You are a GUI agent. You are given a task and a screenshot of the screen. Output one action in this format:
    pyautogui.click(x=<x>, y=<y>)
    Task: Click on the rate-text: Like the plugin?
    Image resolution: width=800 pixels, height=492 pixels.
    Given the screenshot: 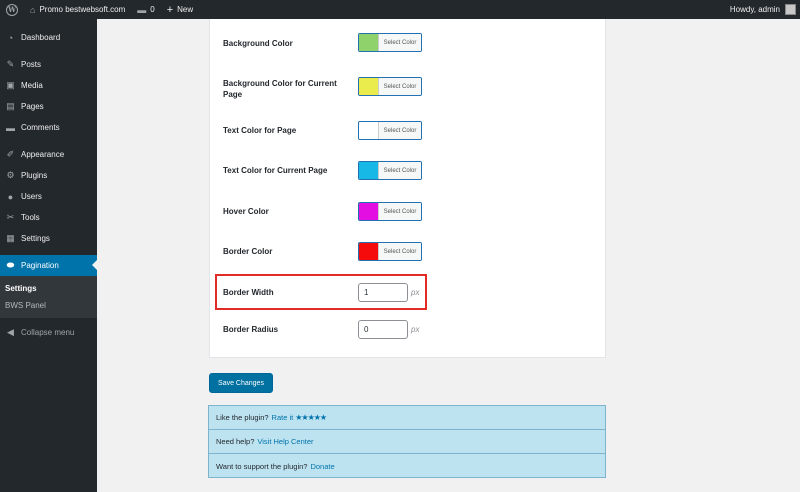 What is the action you would take?
    pyautogui.click(x=242, y=417)
    